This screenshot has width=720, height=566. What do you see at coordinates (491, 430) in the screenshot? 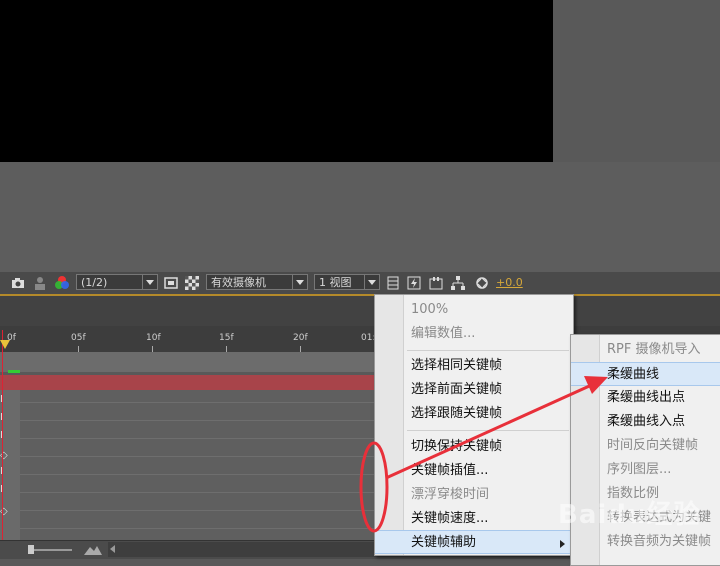
I see `annotation-arrow-line` at bounding box center [491, 430].